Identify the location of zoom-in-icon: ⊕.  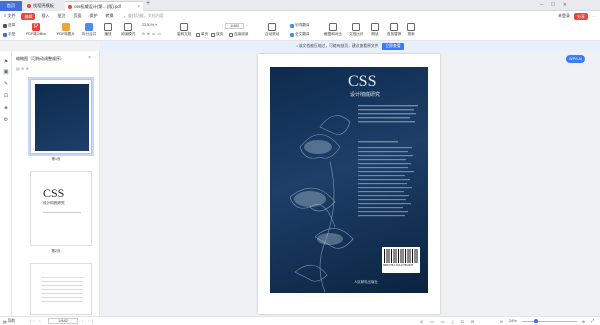
(583, 321).